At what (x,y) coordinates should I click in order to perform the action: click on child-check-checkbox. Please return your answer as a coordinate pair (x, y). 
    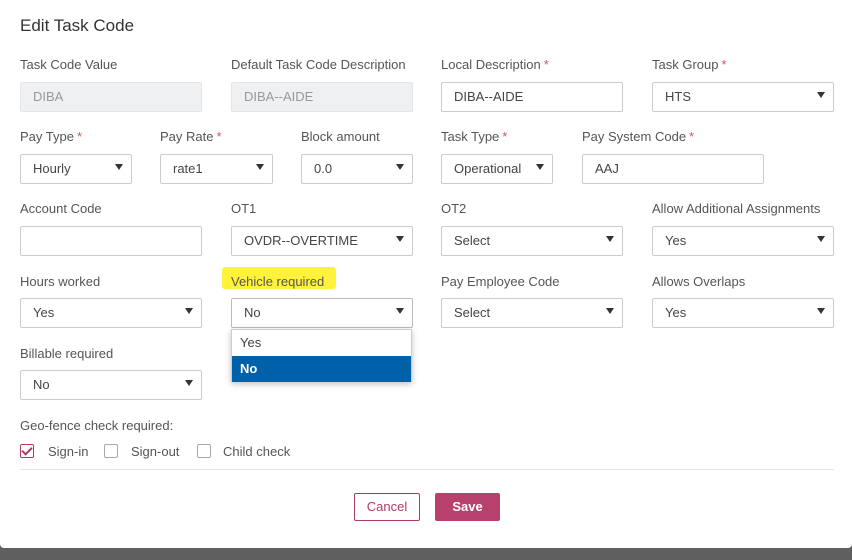
    Looking at the image, I should click on (204, 451).